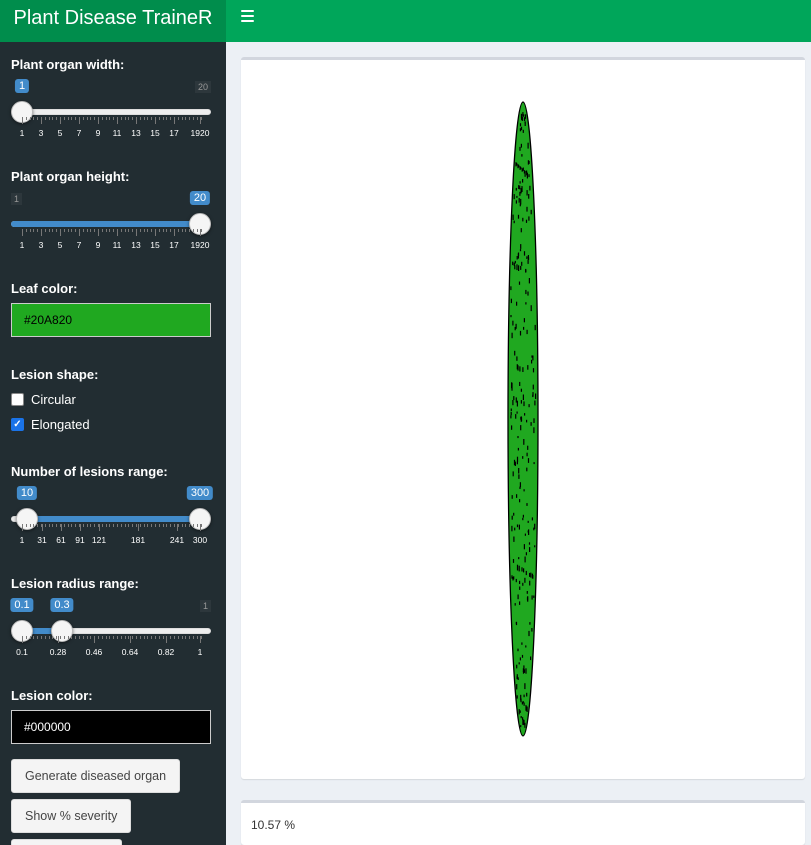 The width and height of the screenshot is (811, 845). What do you see at coordinates (111, 213) in the screenshot?
I see `organ-height-slider: 1 20 1 3 5 7 9 11 13 15 17 1920` at bounding box center [111, 213].